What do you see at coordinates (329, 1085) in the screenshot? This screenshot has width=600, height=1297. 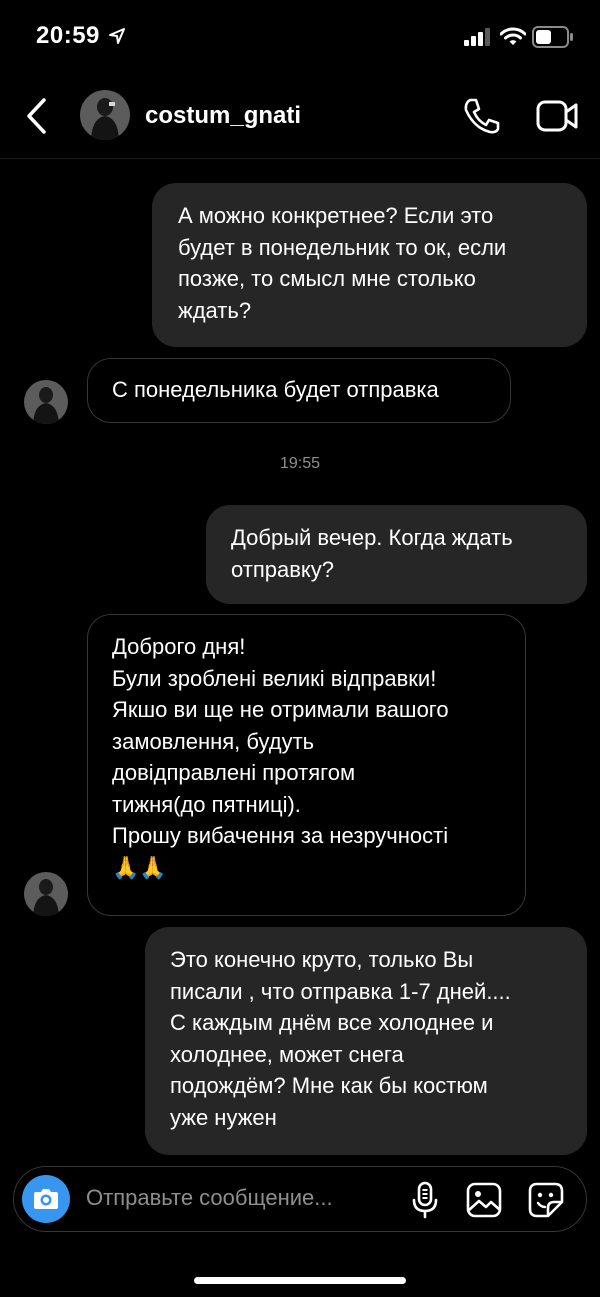 I see `message-line: подождём? Мне как бы костюм` at bounding box center [329, 1085].